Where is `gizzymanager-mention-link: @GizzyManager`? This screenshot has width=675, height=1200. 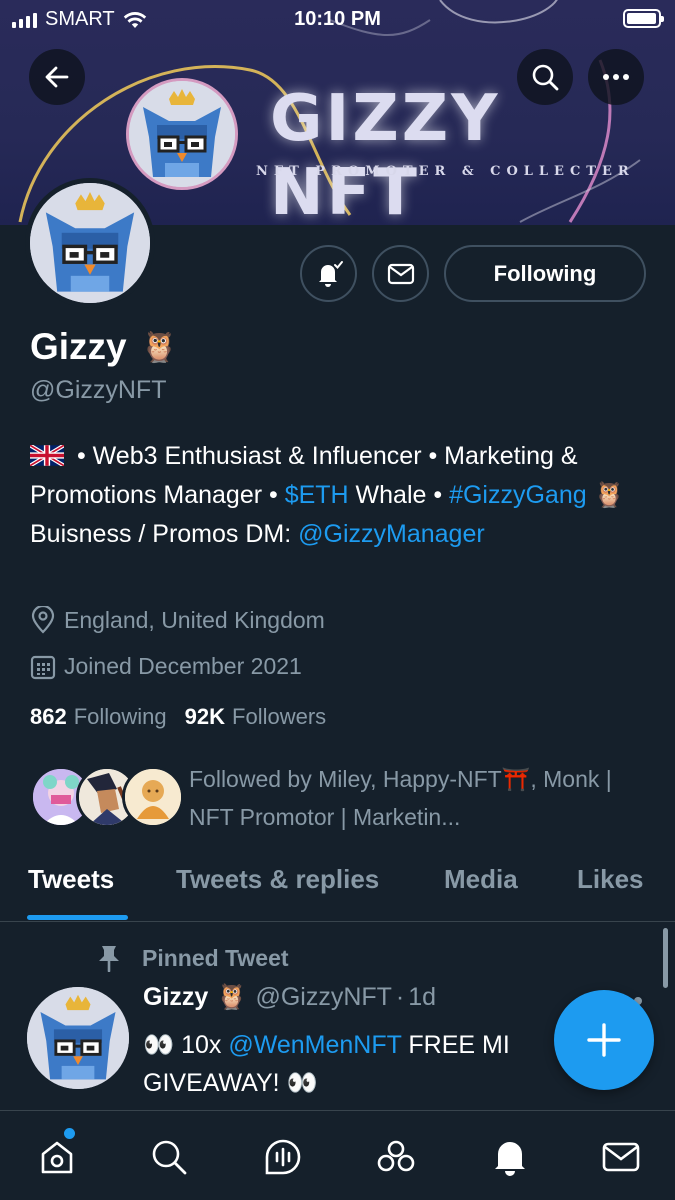 gizzymanager-mention-link: @GizzyManager is located at coordinates (391, 534).